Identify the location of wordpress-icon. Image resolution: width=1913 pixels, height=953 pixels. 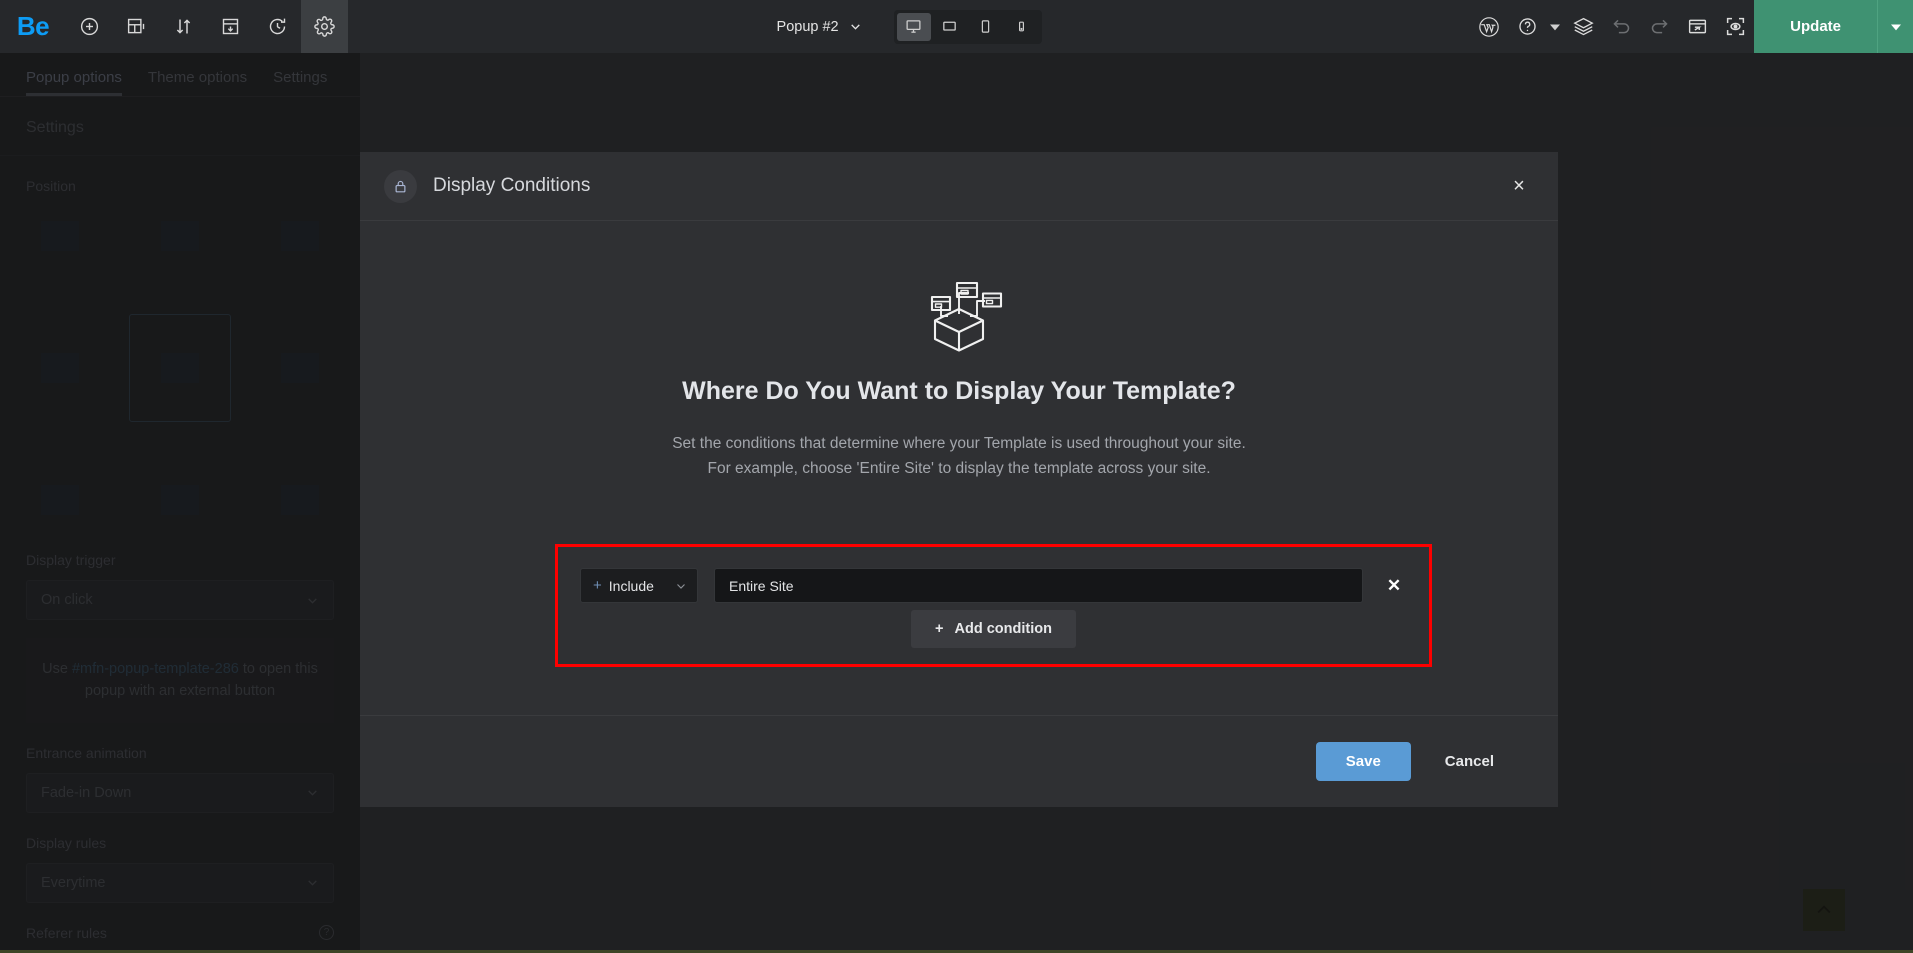
(1489, 26).